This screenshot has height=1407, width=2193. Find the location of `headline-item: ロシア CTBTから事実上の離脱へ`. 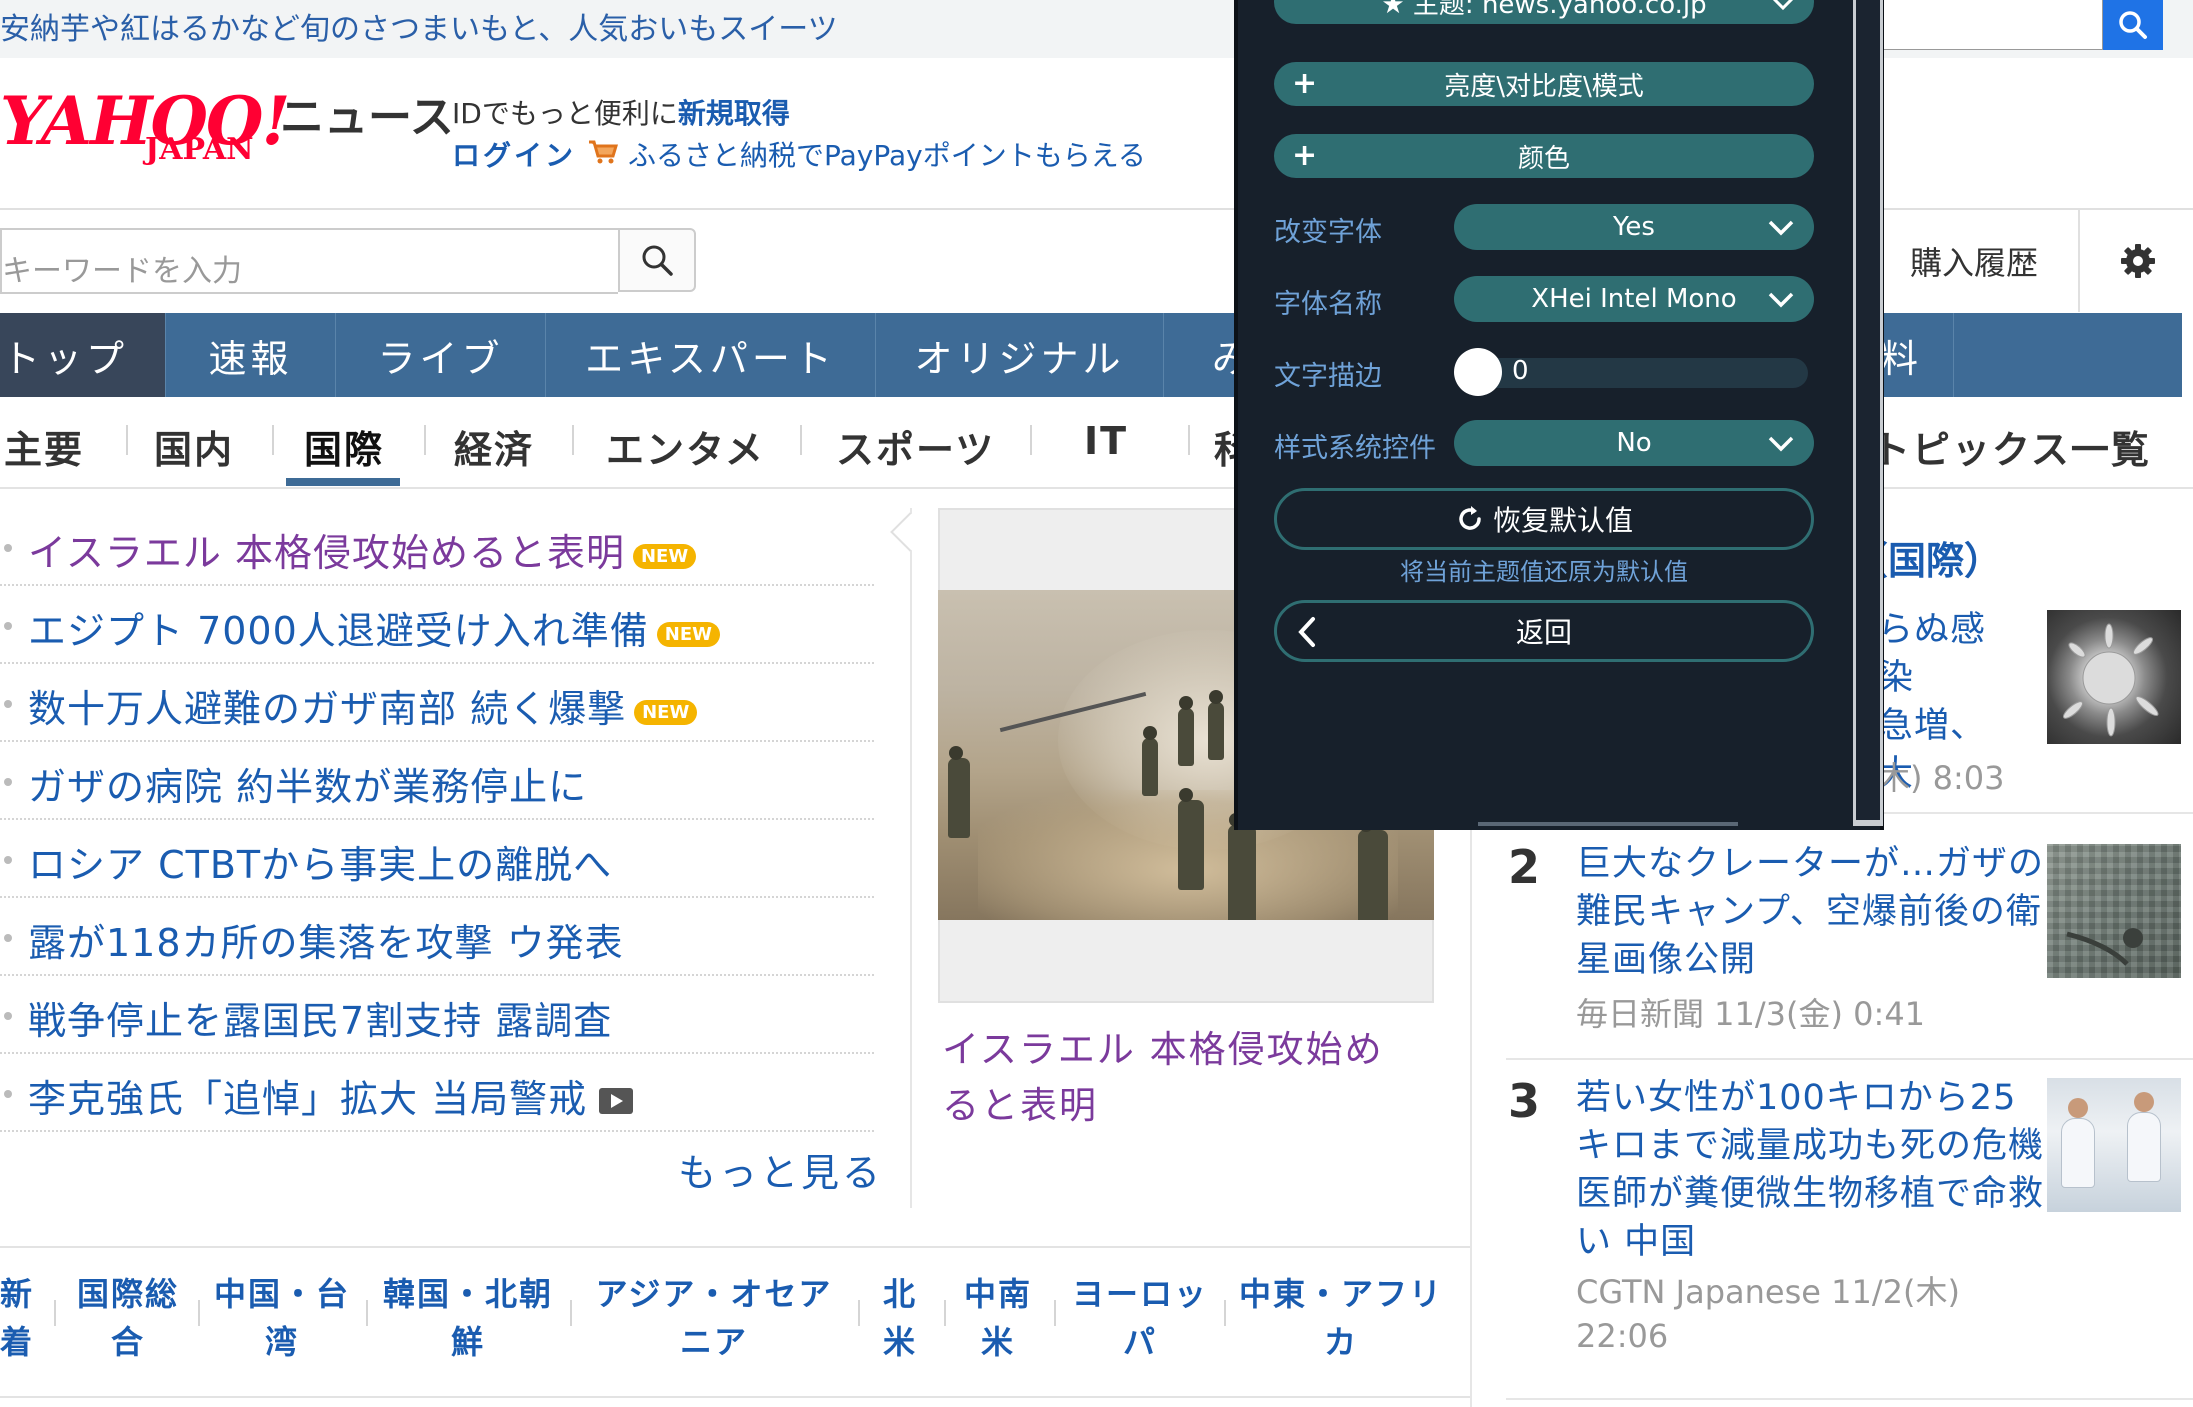

headline-item: ロシア CTBTから事実上の離脱へ is located at coordinates (437, 859).